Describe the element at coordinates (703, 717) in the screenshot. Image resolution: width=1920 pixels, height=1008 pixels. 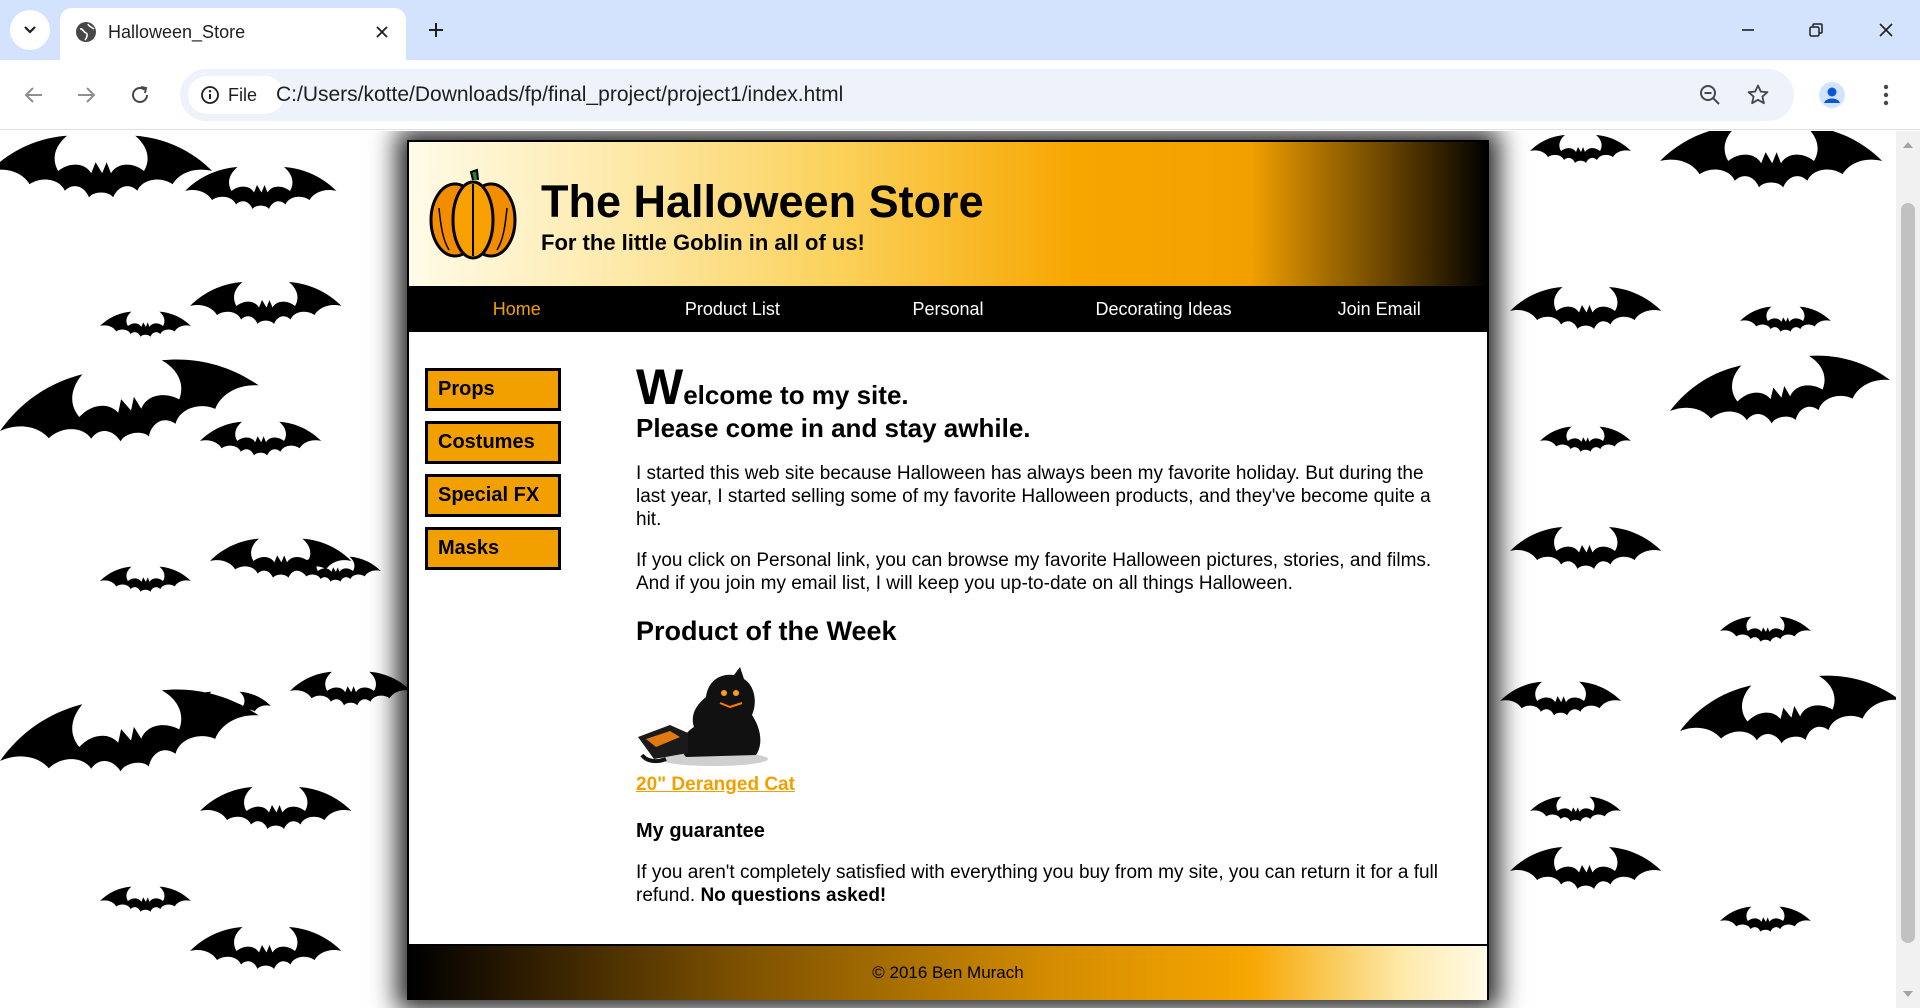
I see `deranged-cat-image` at that location.